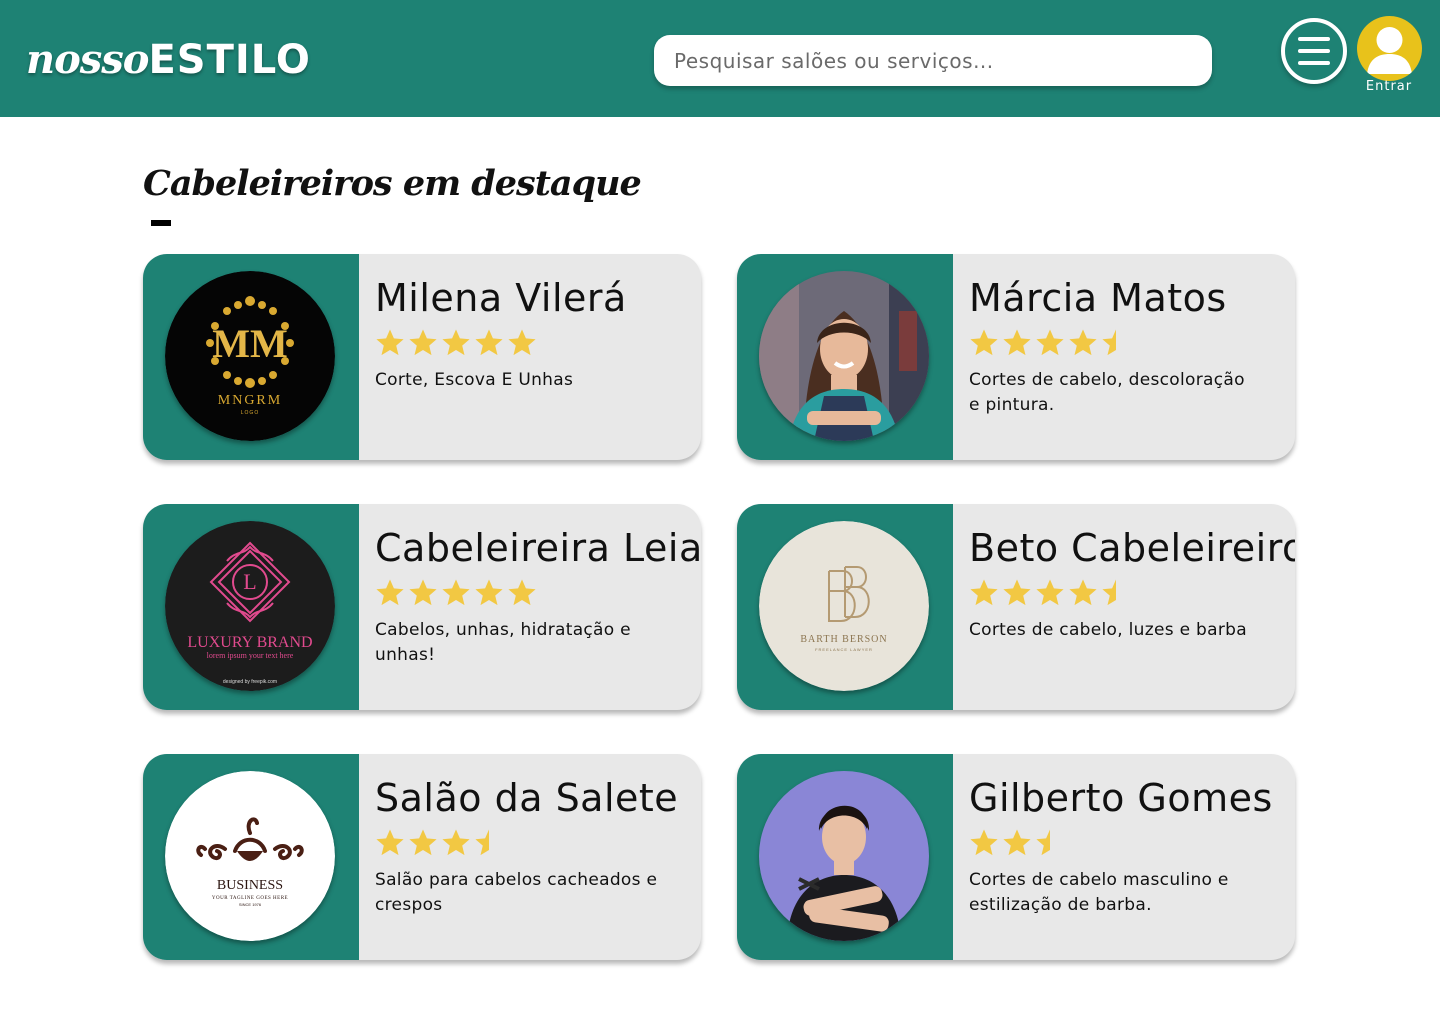 The image size is (1440, 1024). I want to click on salon-description: Cabelos, unhas, hidratação e unhas!, so click(503, 642).